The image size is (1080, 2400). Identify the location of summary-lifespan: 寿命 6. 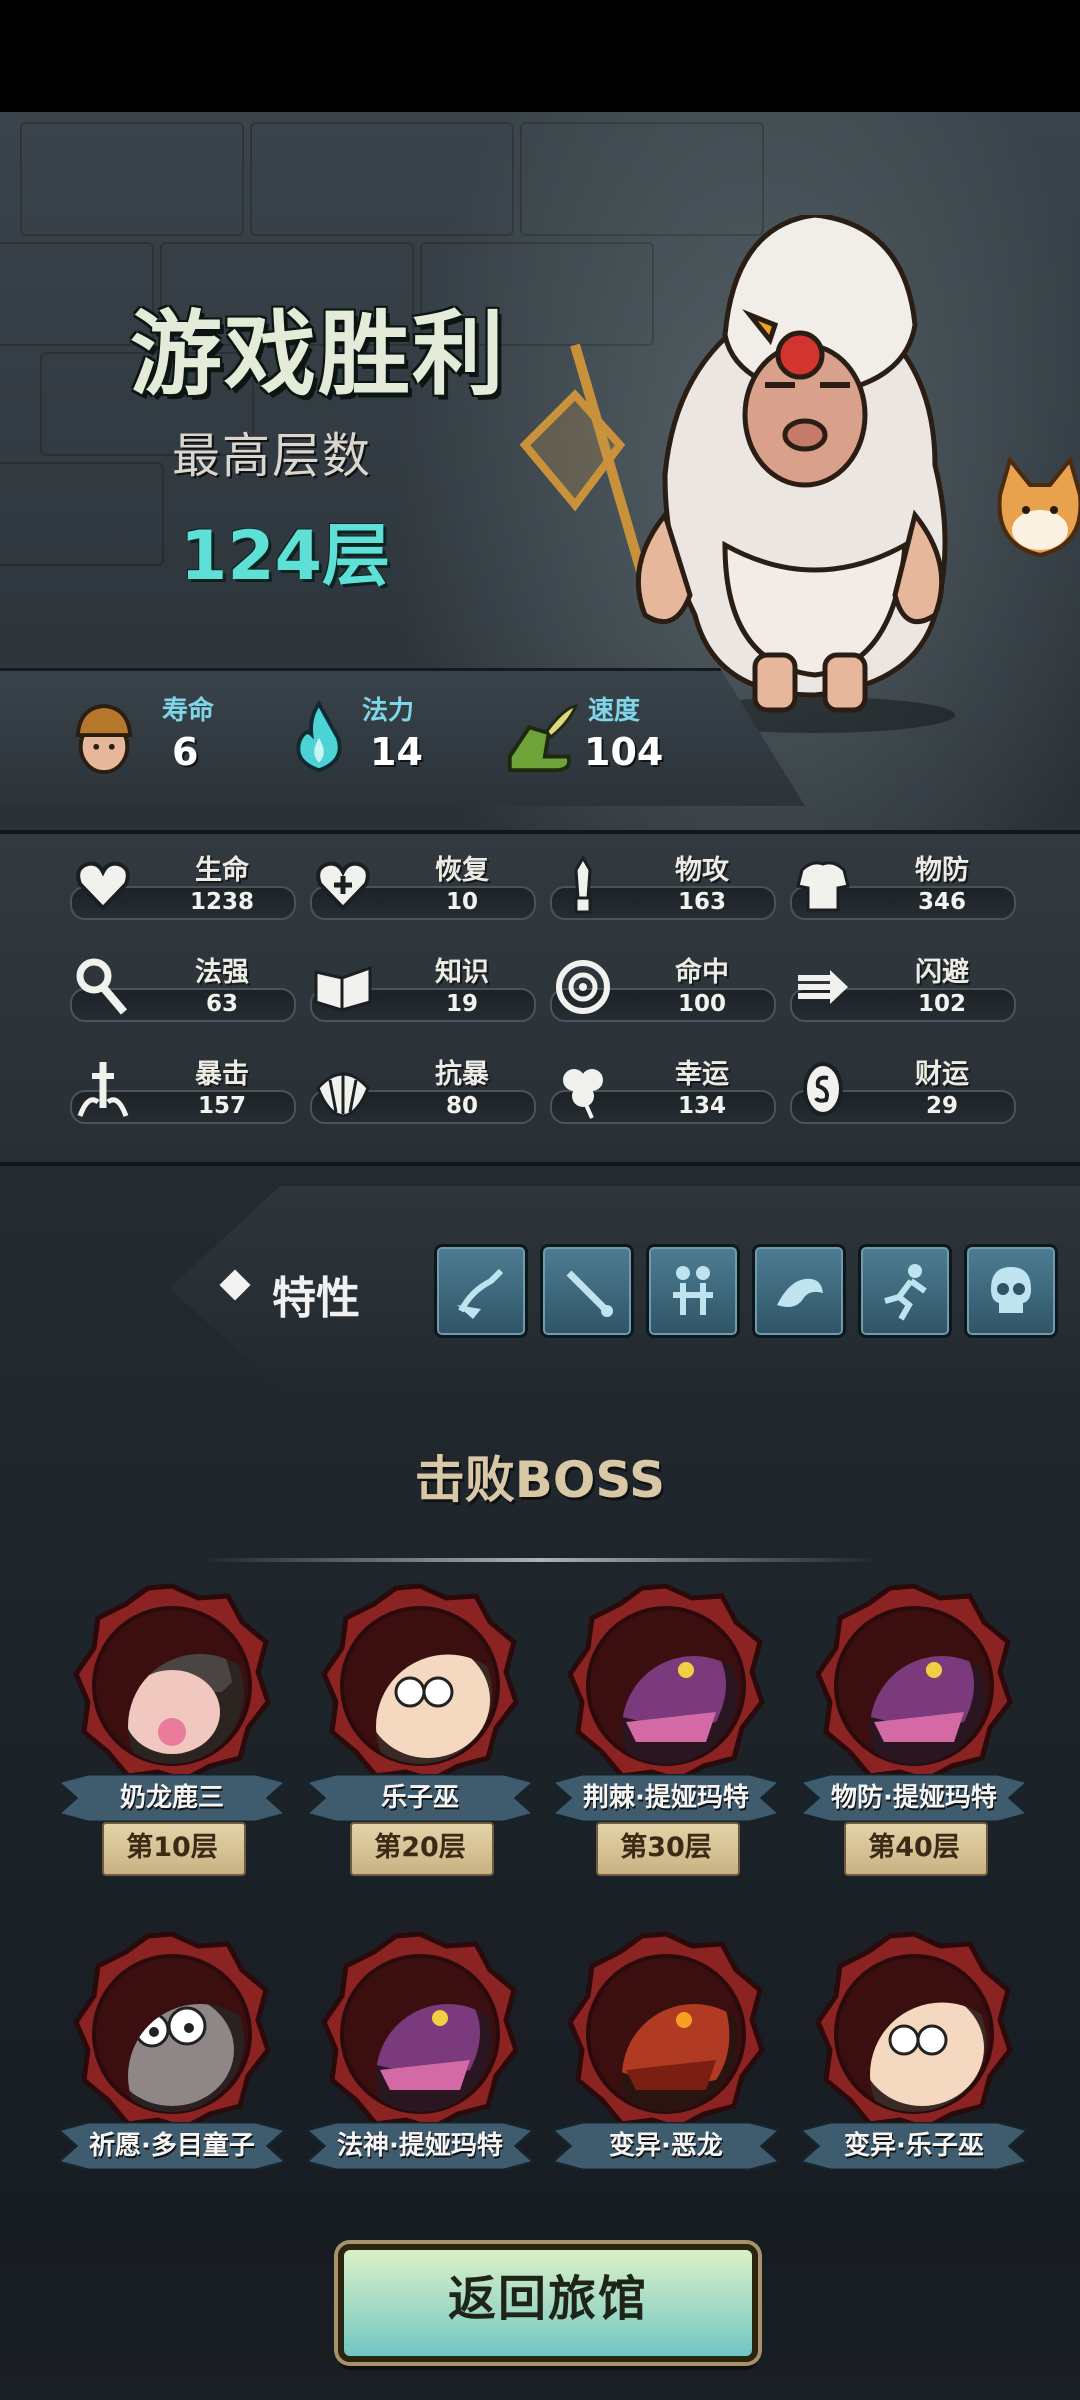
(180, 745).